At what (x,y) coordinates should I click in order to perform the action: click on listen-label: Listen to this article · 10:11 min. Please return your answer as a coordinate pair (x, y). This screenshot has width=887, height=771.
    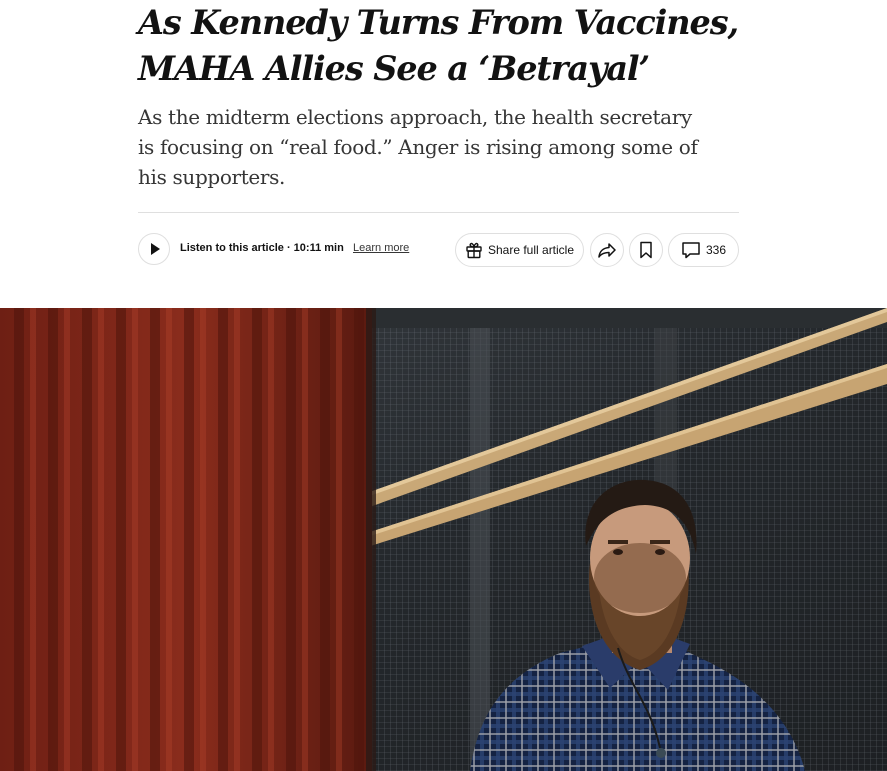
    Looking at the image, I should click on (262, 248).